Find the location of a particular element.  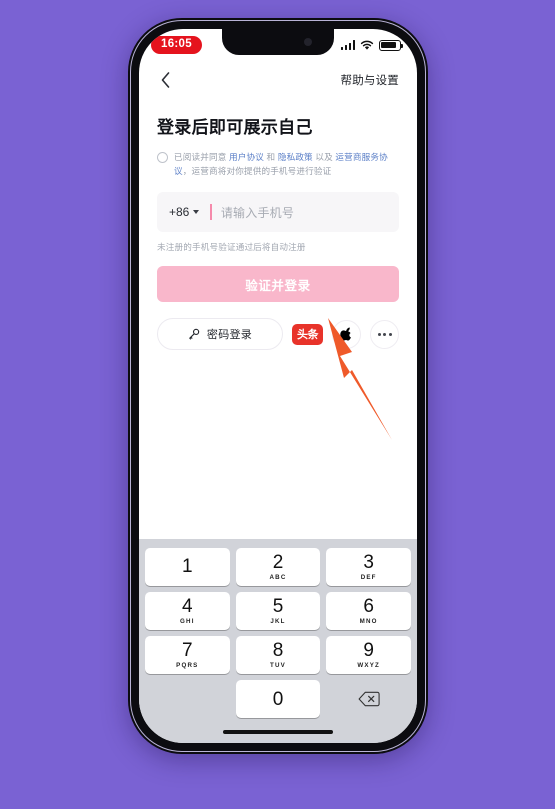

toutiao-login-icon: 头条 is located at coordinates (307, 334).